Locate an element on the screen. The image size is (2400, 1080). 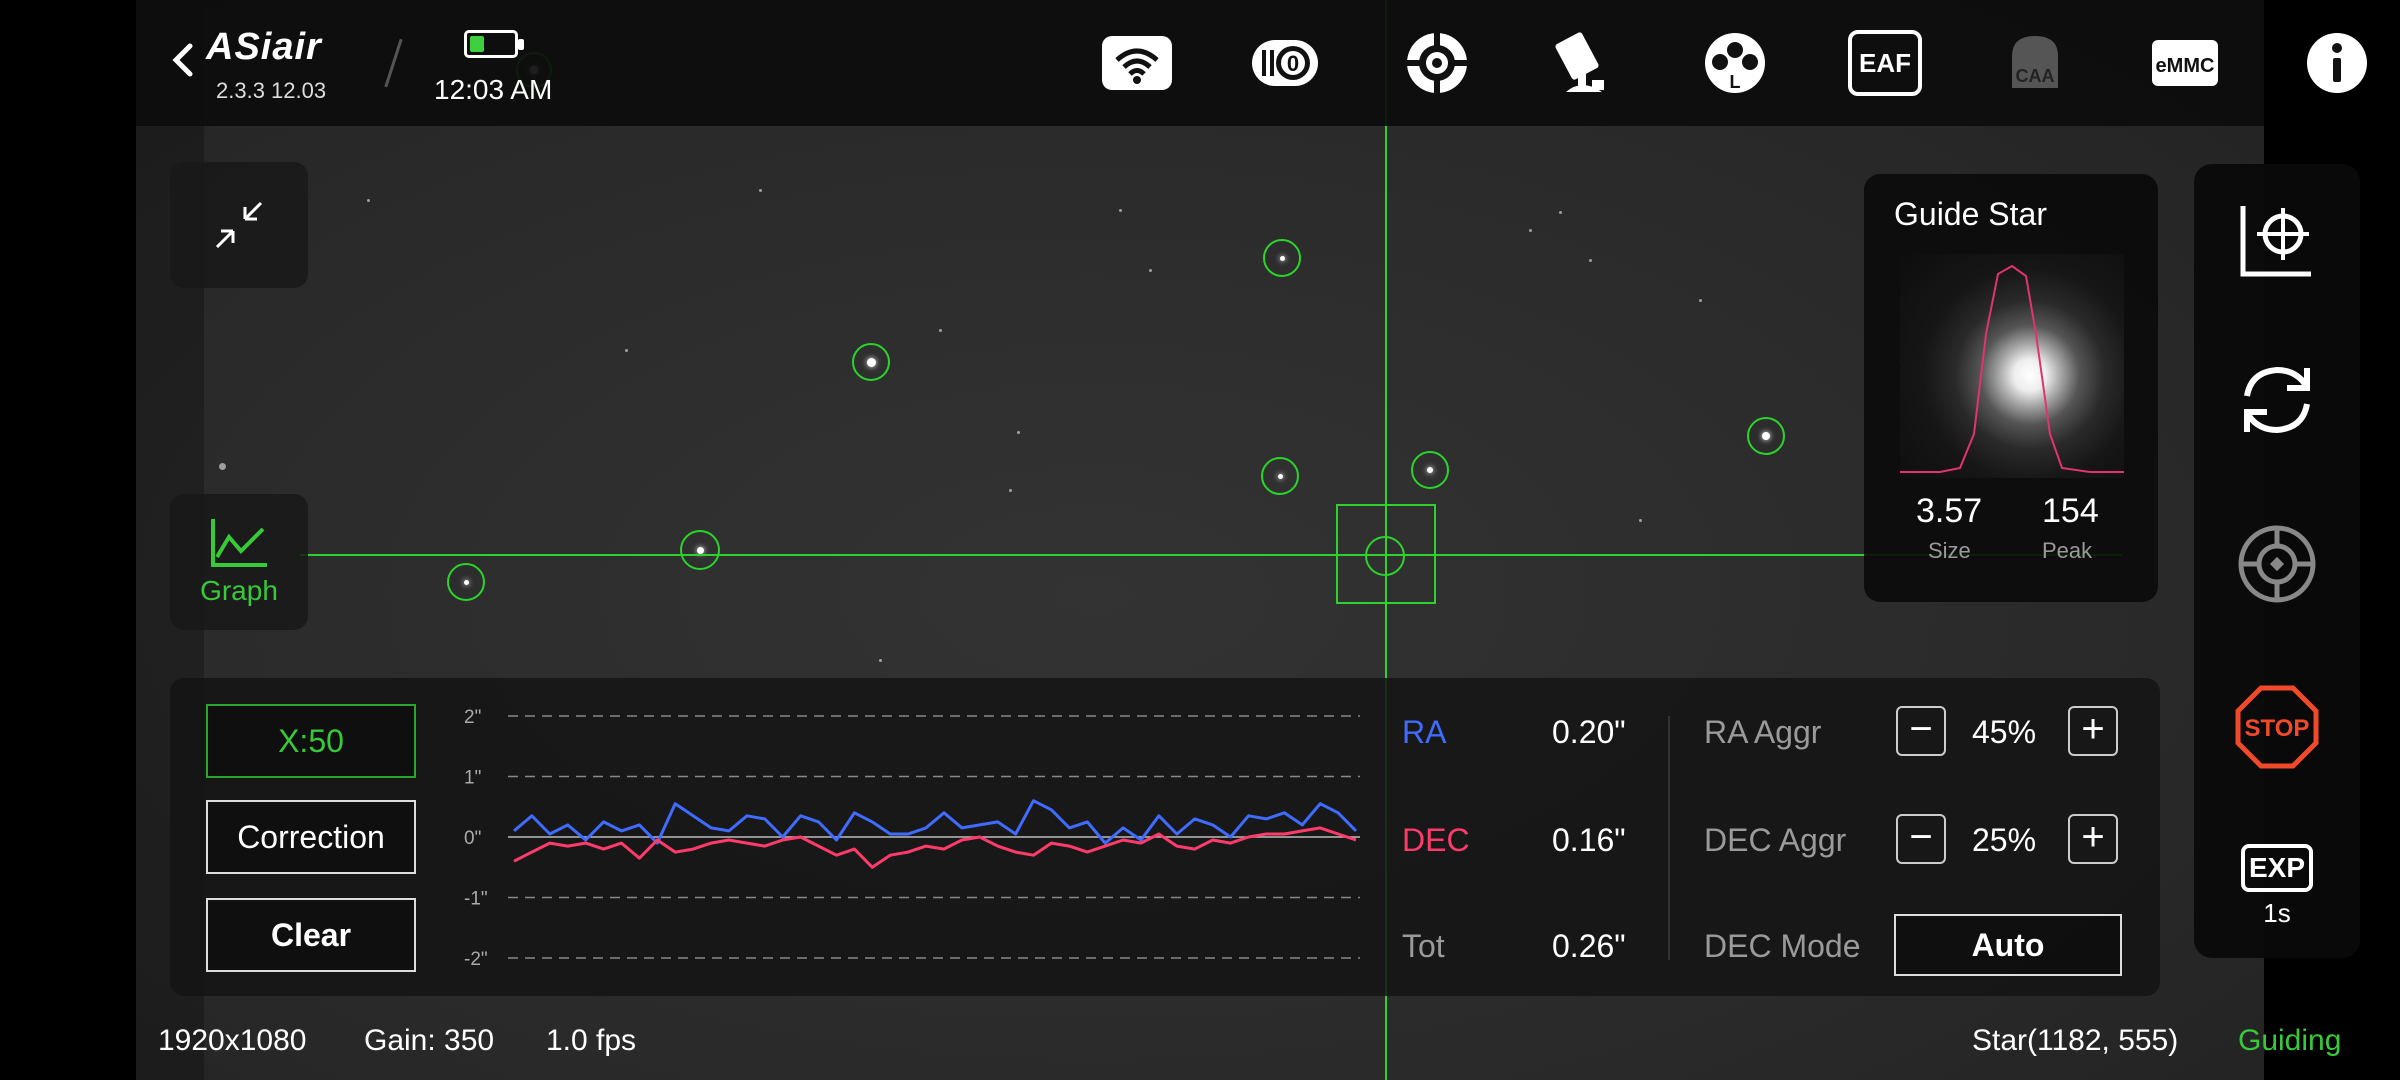
refresh-button is located at coordinates (2277, 400).